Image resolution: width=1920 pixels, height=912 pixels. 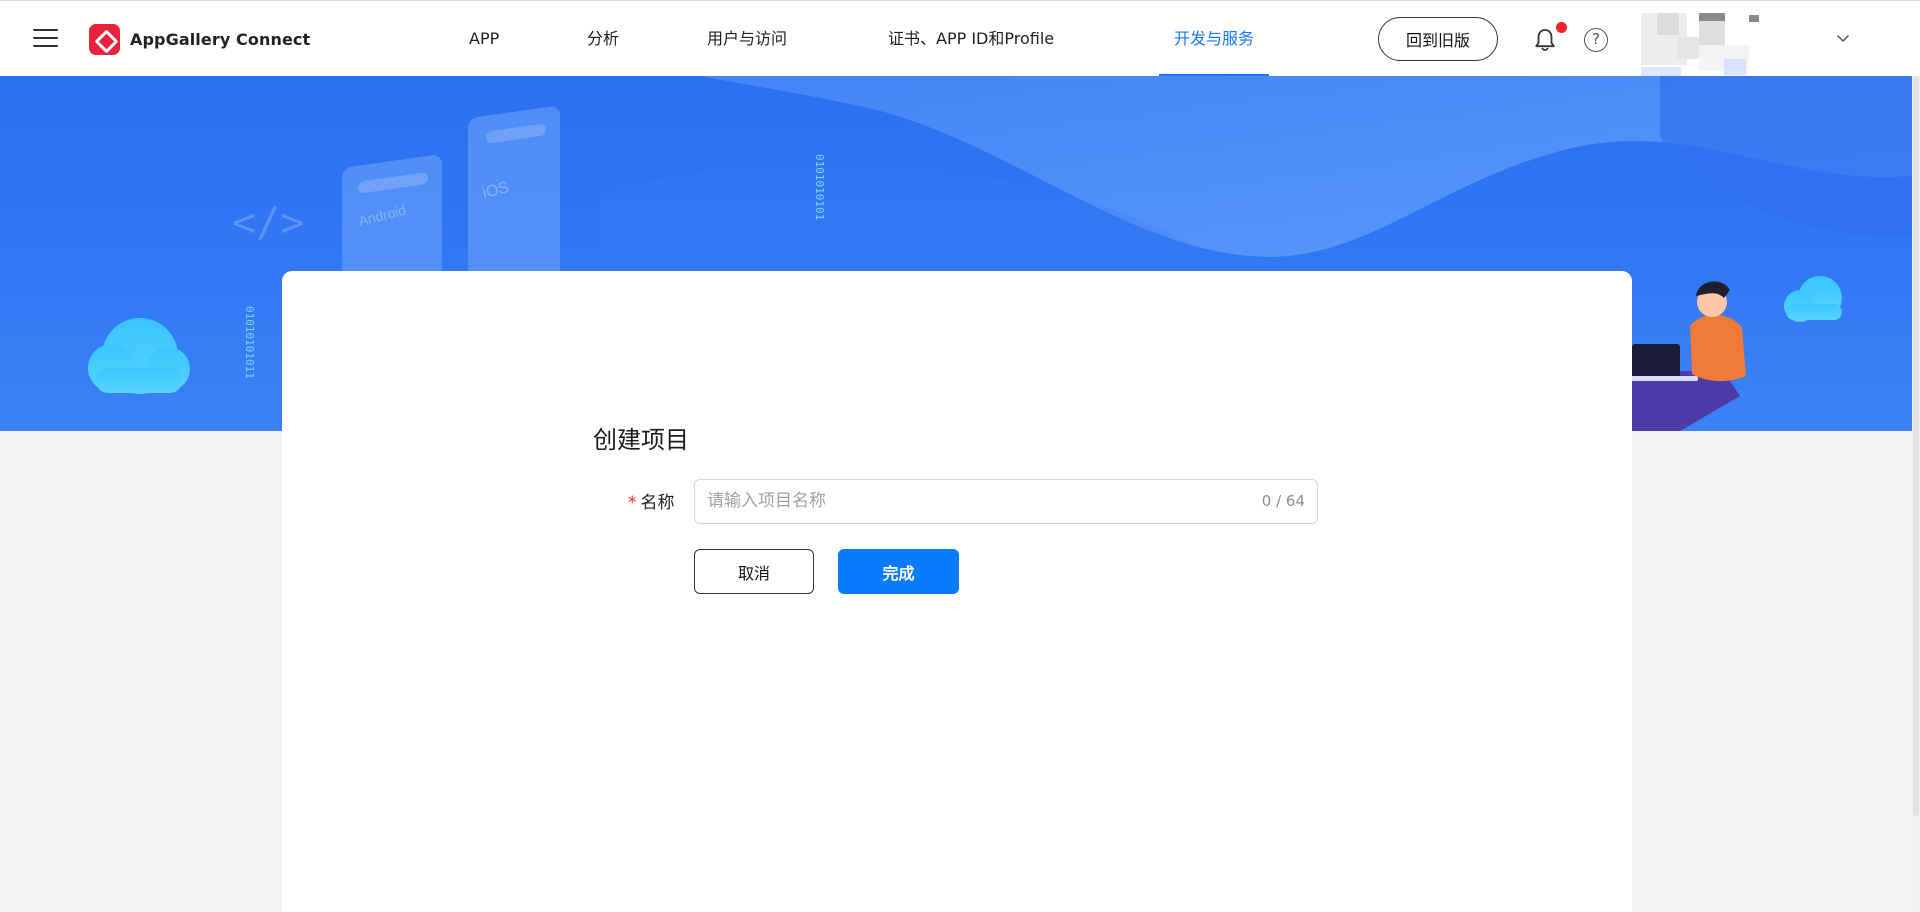 I want to click on project-name-input, so click(x=967, y=501).